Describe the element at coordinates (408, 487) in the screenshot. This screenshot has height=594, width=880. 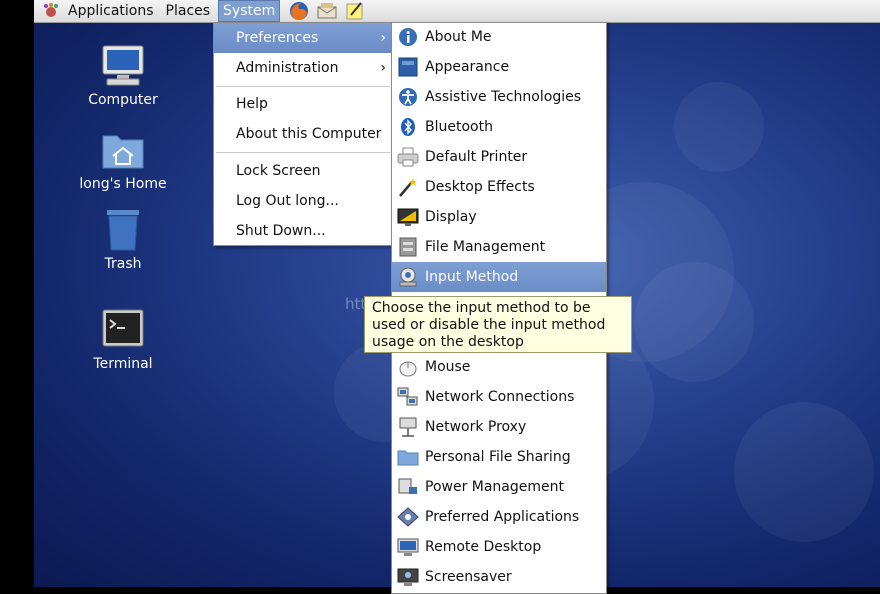
I see `power-management-icon` at that location.